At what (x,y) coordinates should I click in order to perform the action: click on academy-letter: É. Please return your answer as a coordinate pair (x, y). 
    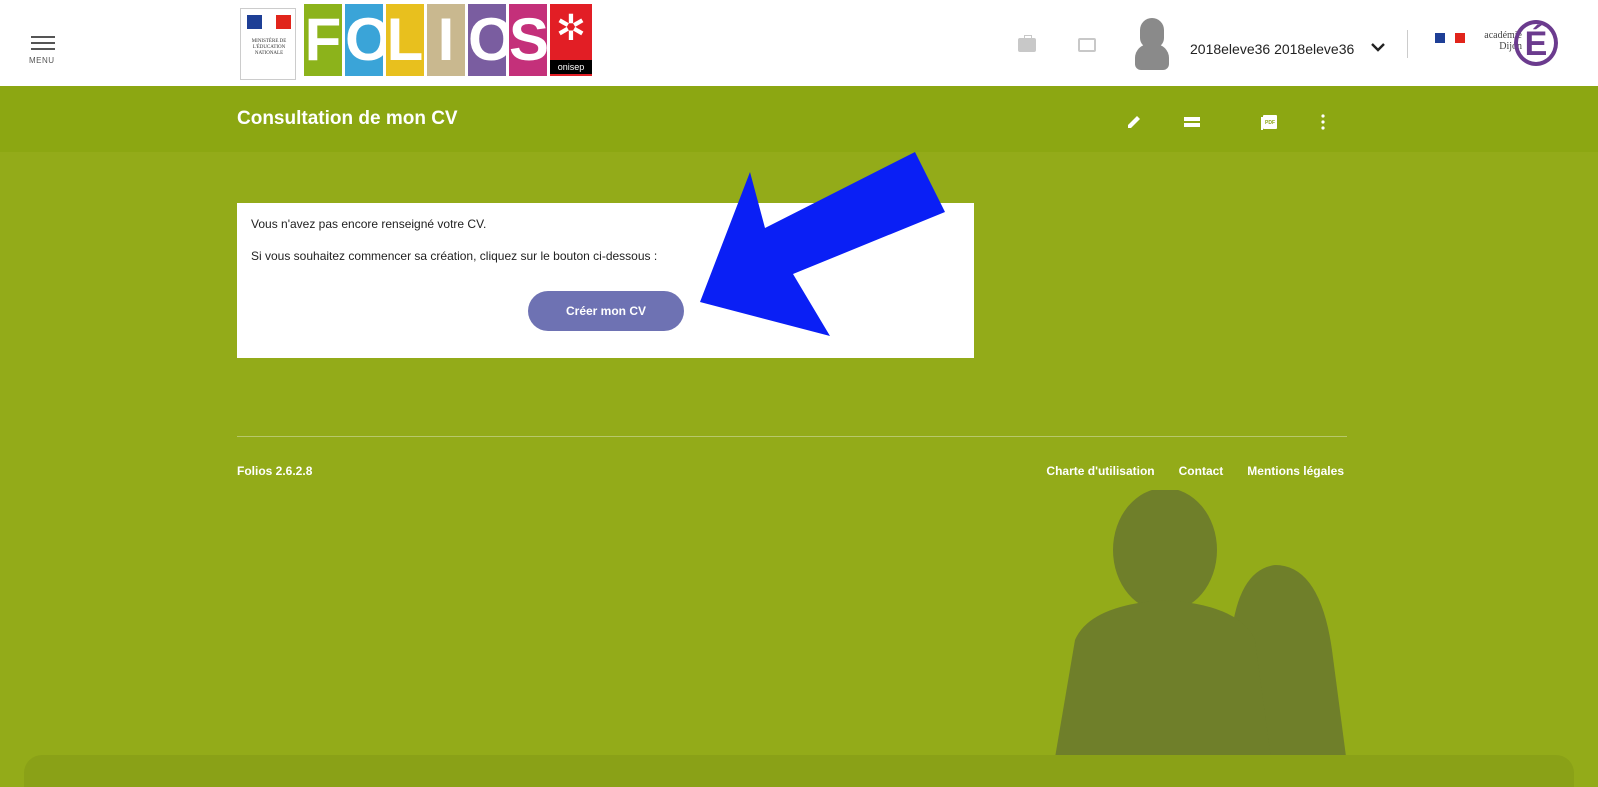
    Looking at the image, I should click on (1536, 44).